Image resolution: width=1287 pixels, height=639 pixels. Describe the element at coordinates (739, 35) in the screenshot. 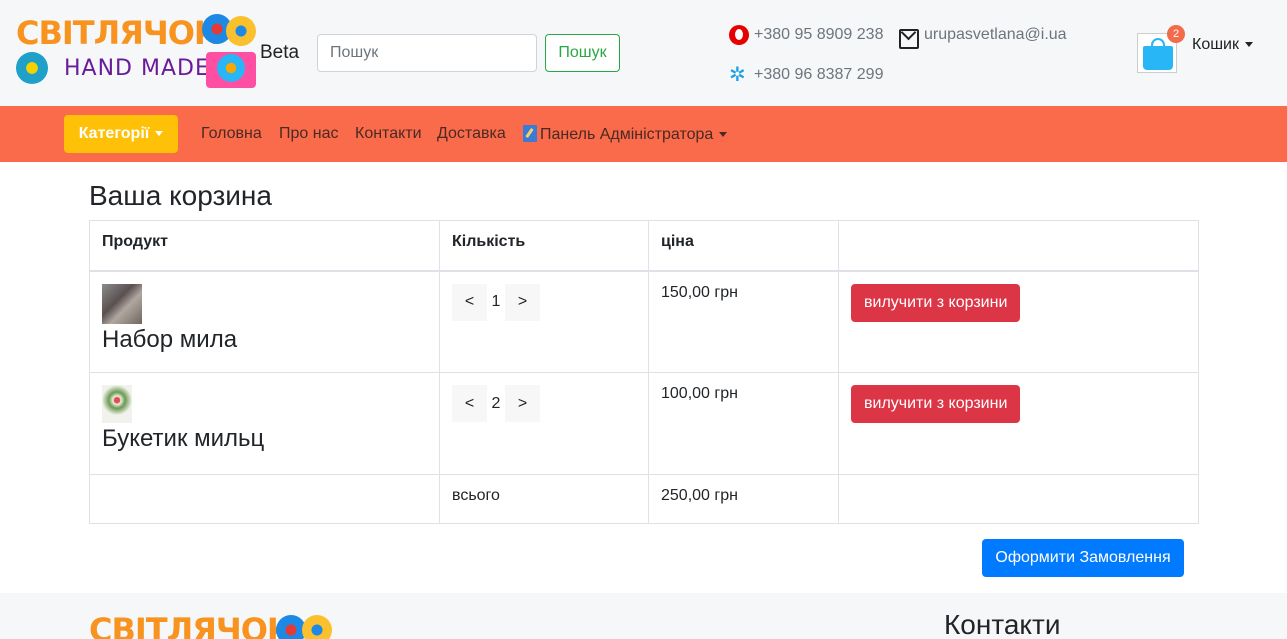

I see `vodafone-icon` at that location.